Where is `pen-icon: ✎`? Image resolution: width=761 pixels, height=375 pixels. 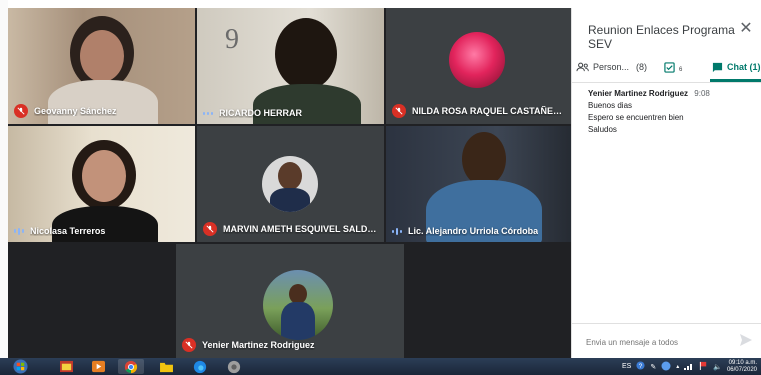 pen-icon: ✎ is located at coordinates (653, 367).